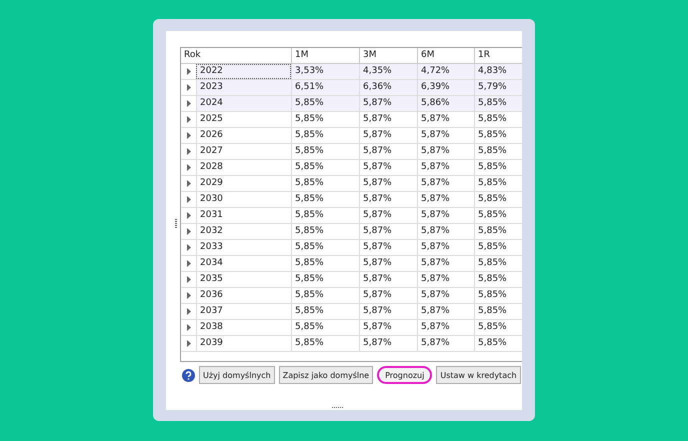  What do you see at coordinates (445, 103) in the screenshot?
I see `table-cell: 5,86%` at bounding box center [445, 103].